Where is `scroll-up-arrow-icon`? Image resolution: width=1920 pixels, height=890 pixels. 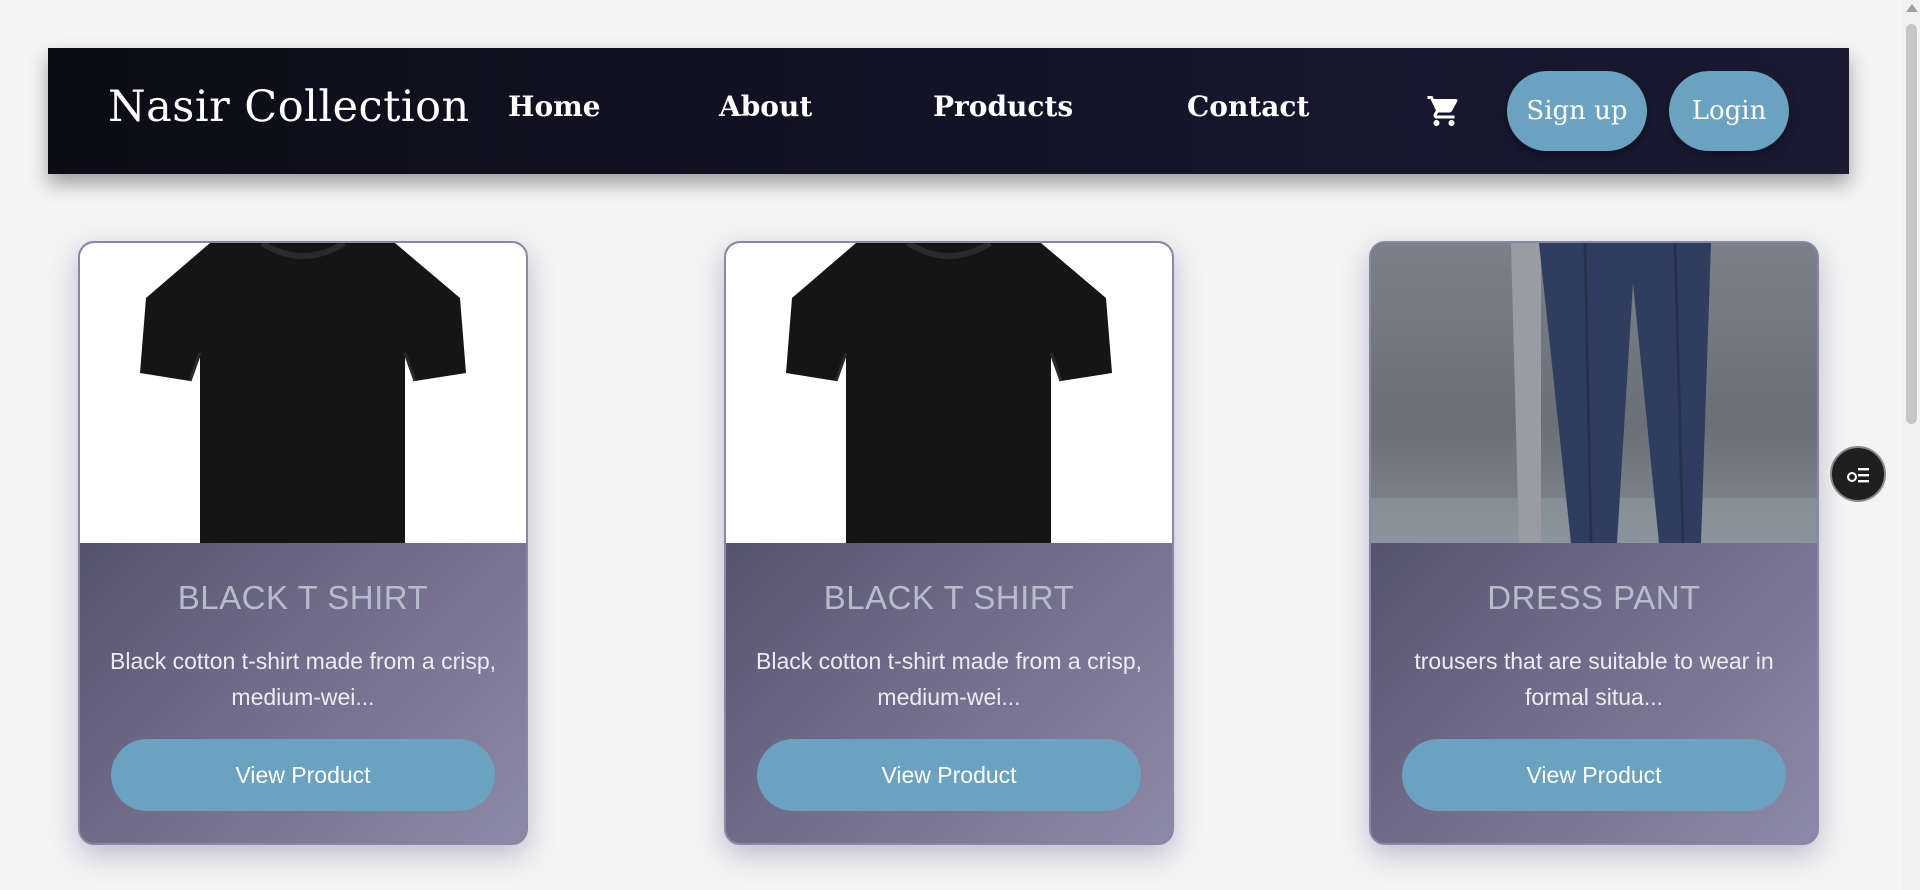
scroll-up-arrow-icon is located at coordinates (1912, 8).